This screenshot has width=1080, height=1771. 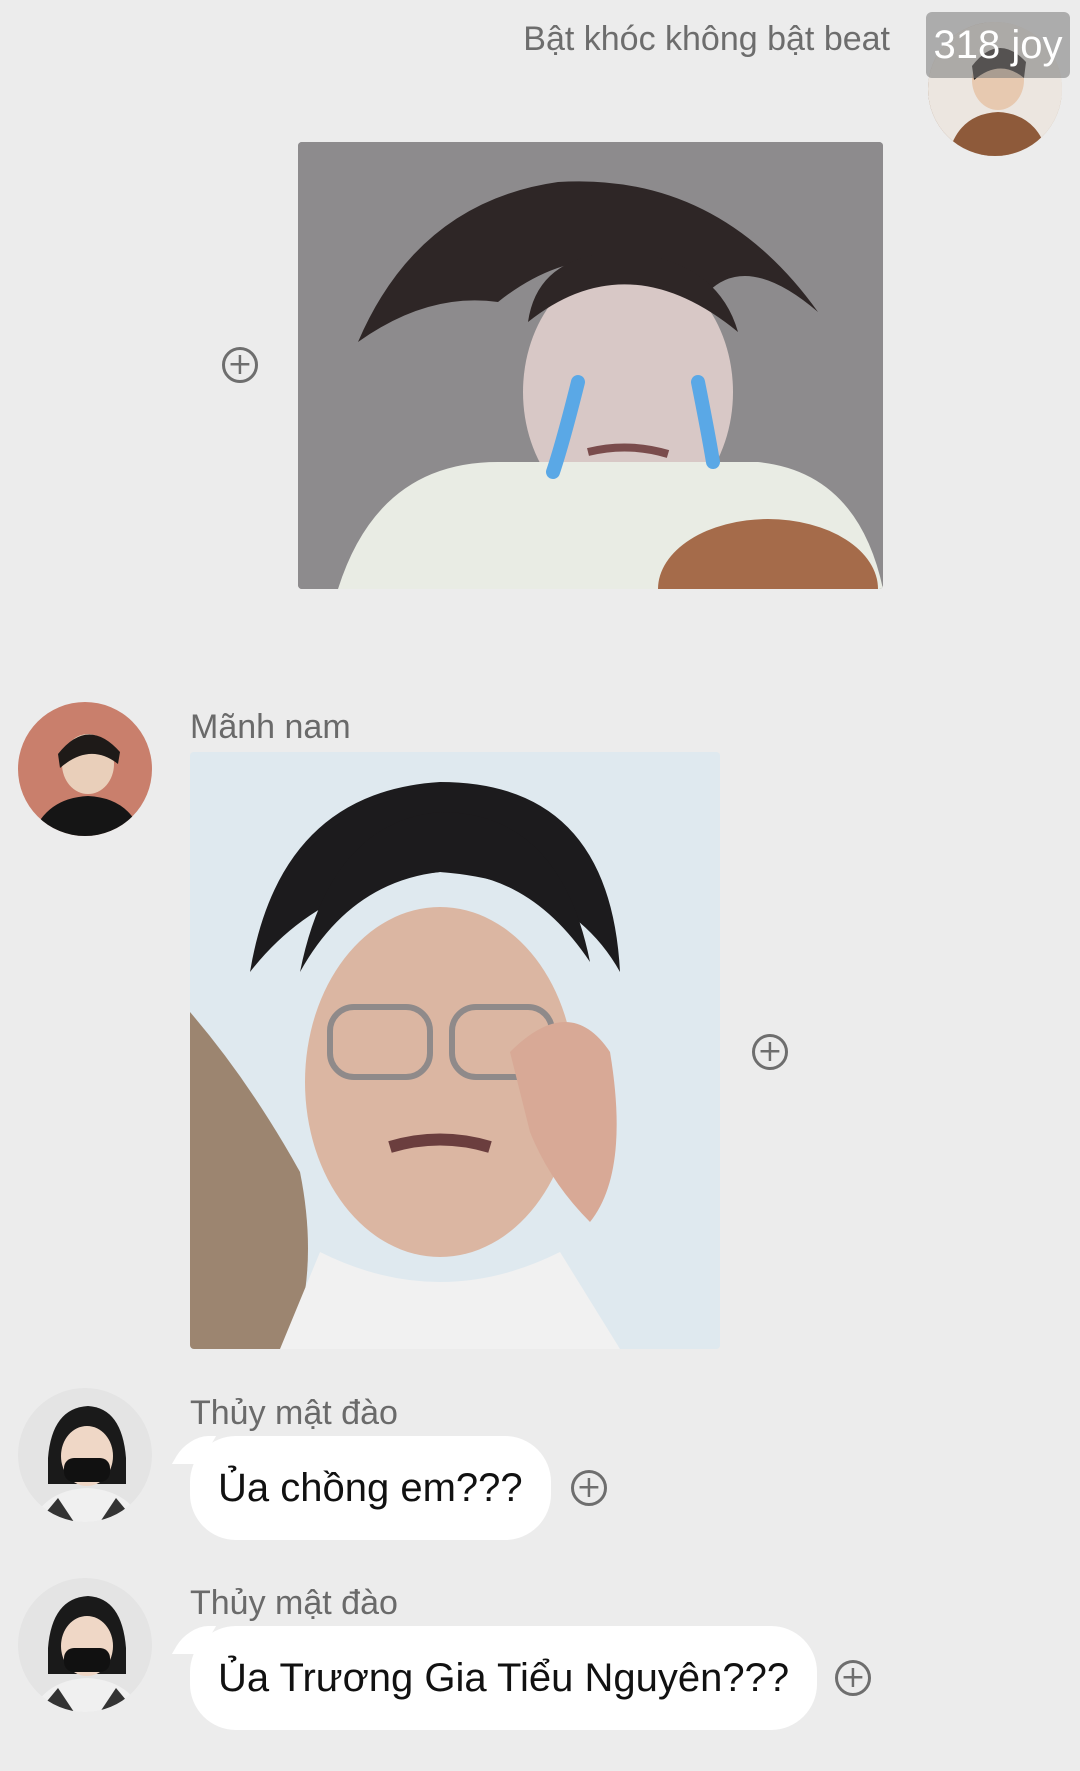 I want to click on sender-name: Mãnh nam, so click(x=270, y=727).